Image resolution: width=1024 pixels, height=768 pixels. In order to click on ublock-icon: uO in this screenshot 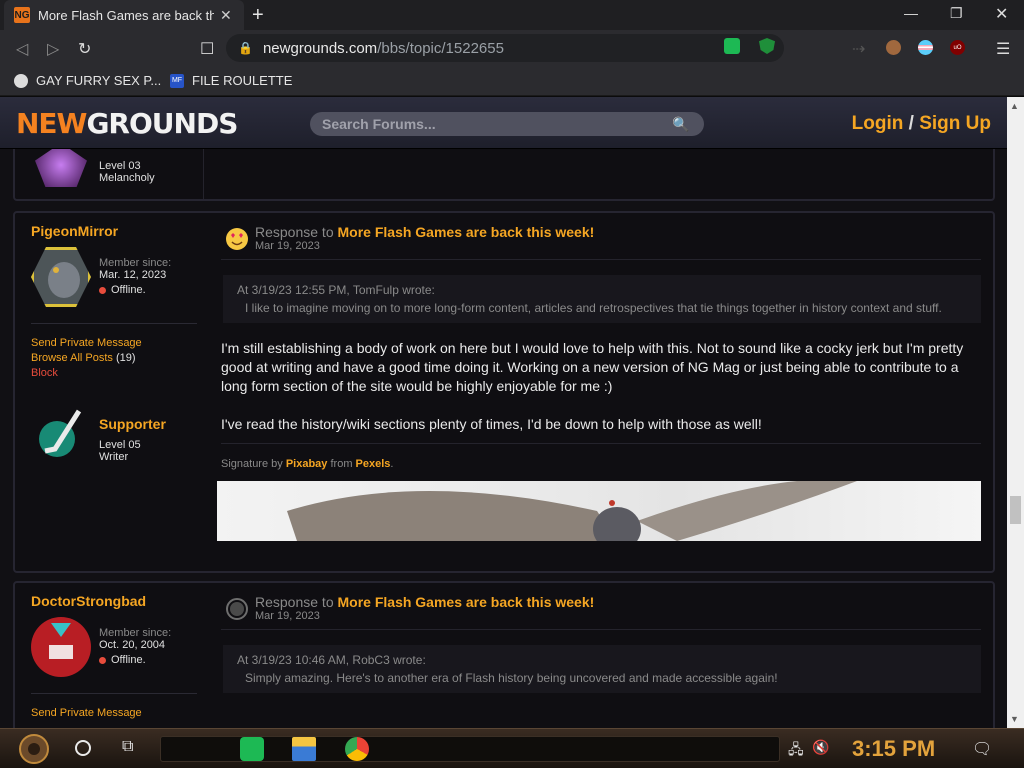, I will do `click(957, 47)`.